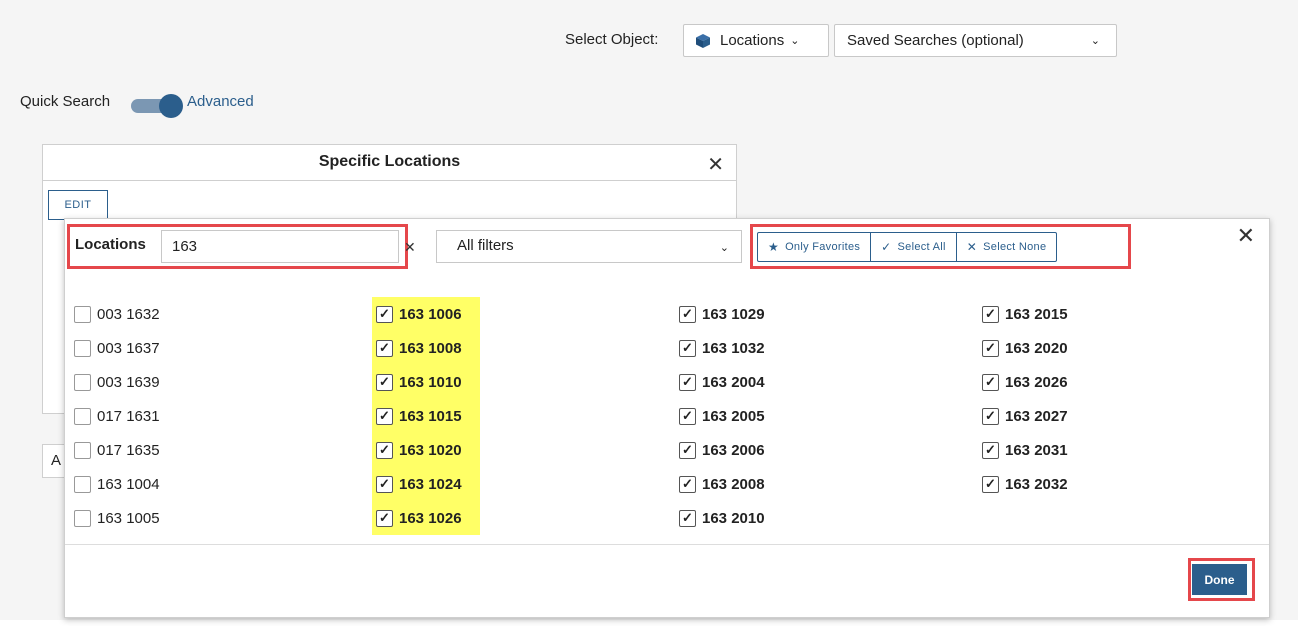 The height and width of the screenshot is (626, 1298). Describe the element at coordinates (389, 163) in the screenshot. I see `panel-header: Specific Locations ✕` at that location.